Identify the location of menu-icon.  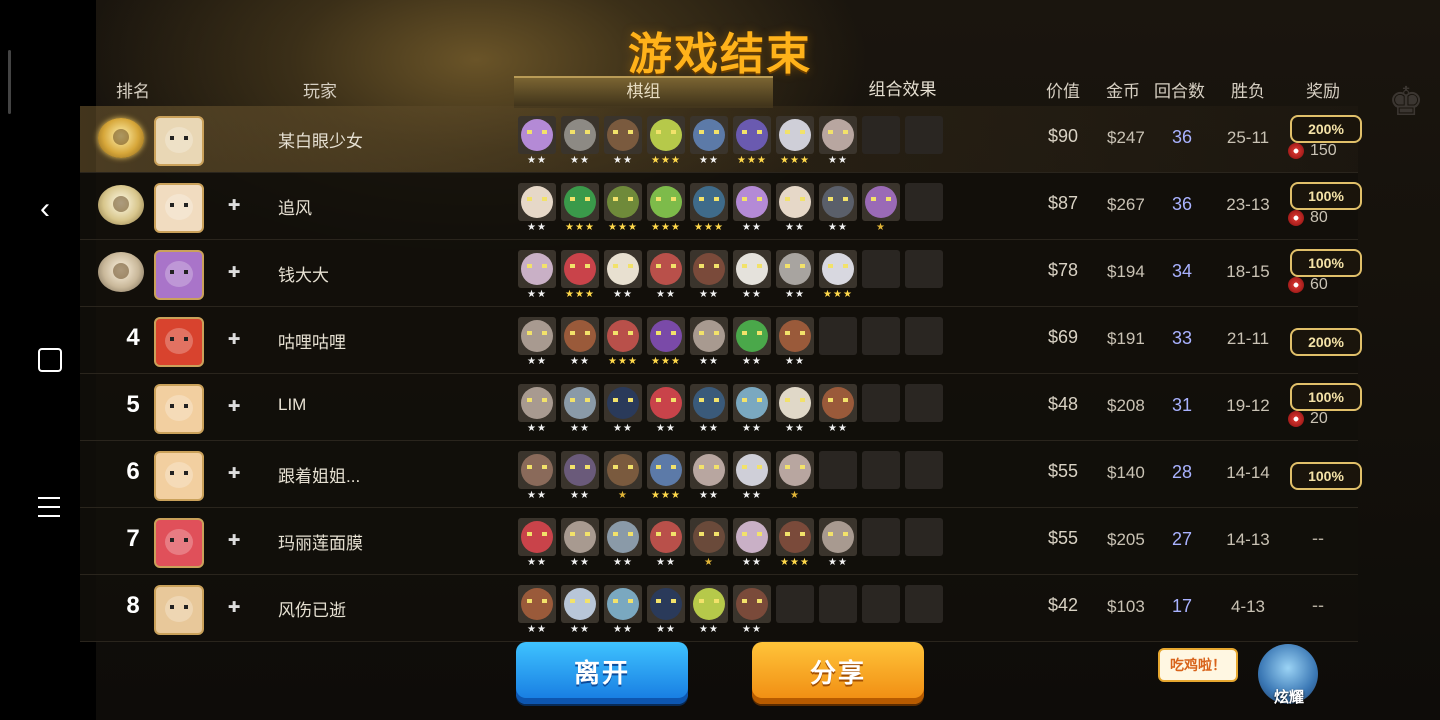
(49, 508).